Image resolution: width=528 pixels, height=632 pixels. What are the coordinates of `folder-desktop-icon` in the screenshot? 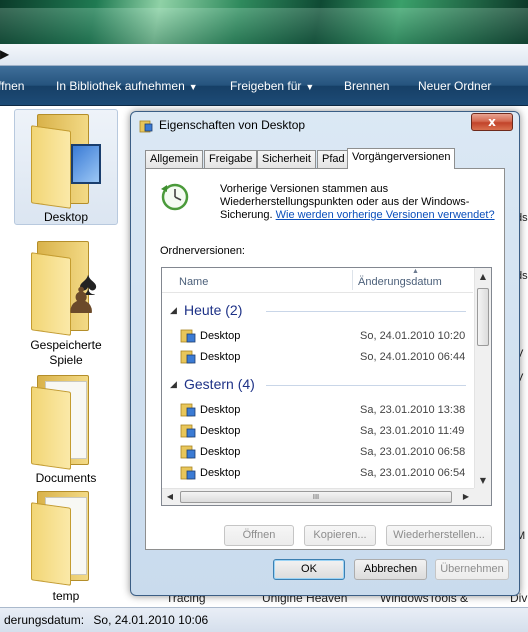 It's located at (146, 126).